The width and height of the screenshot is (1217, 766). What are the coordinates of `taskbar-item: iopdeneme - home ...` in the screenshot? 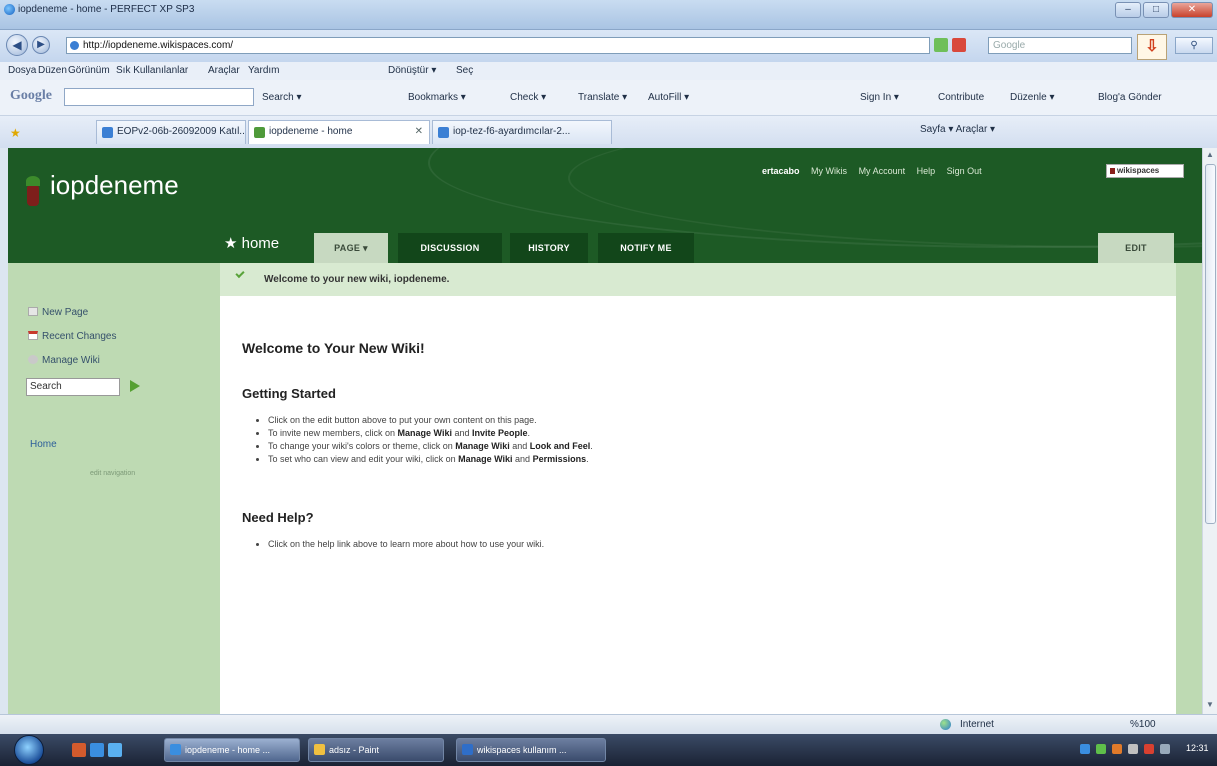 It's located at (232, 750).